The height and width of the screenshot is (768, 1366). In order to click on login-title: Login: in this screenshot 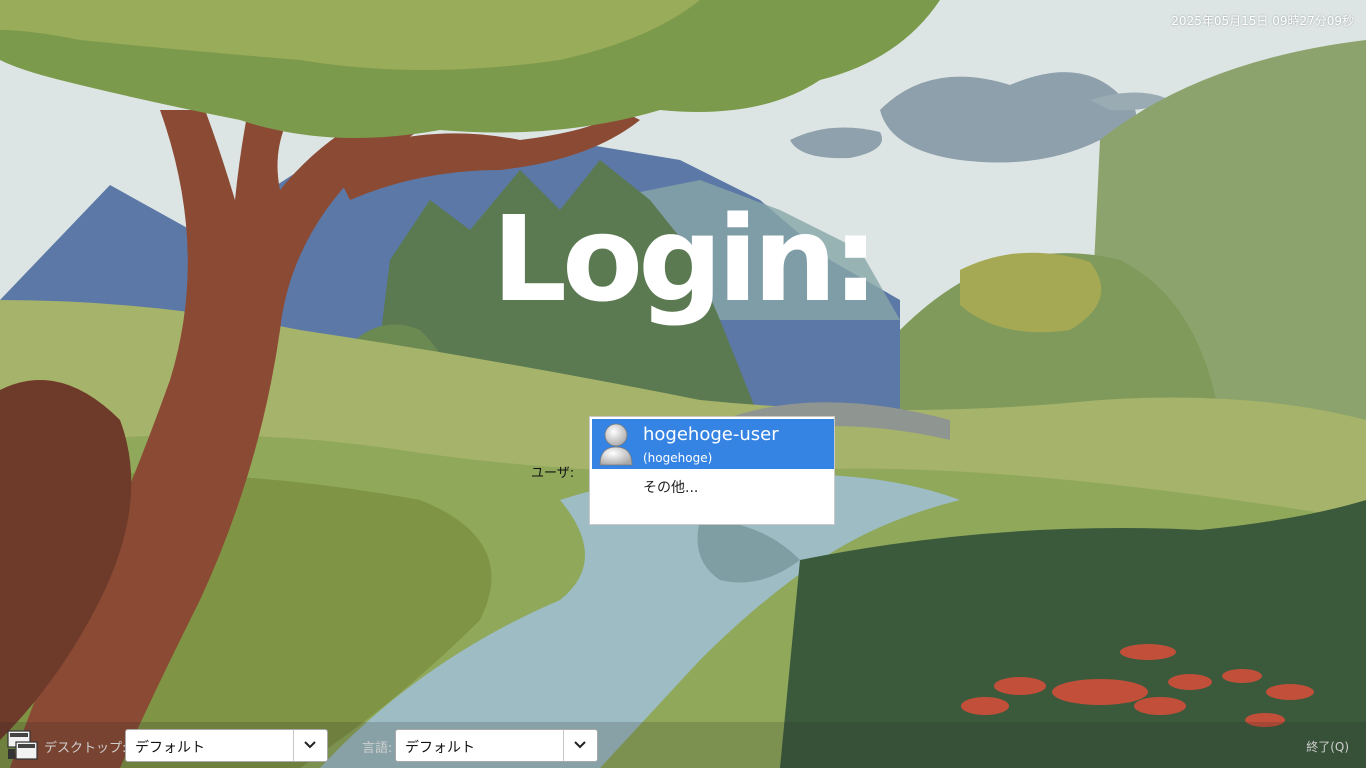, I will do `click(685, 259)`.